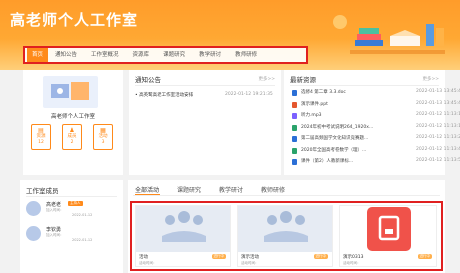 This screenshot has width=460, height=273. What do you see at coordinates (174, 55) in the screenshot?
I see `tab-research: 课题研究` at bounding box center [174, 55].